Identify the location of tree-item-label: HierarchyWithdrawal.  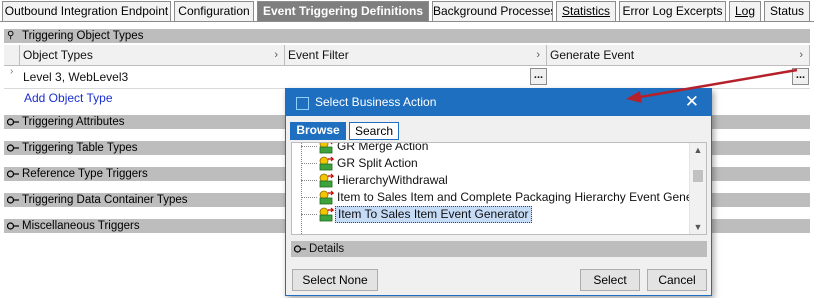
(392, 180).